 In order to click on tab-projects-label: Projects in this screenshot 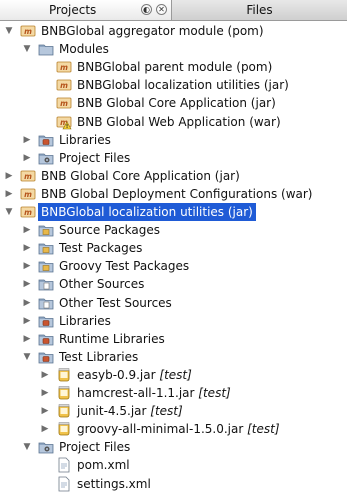, I will do `click(73, 10)`.